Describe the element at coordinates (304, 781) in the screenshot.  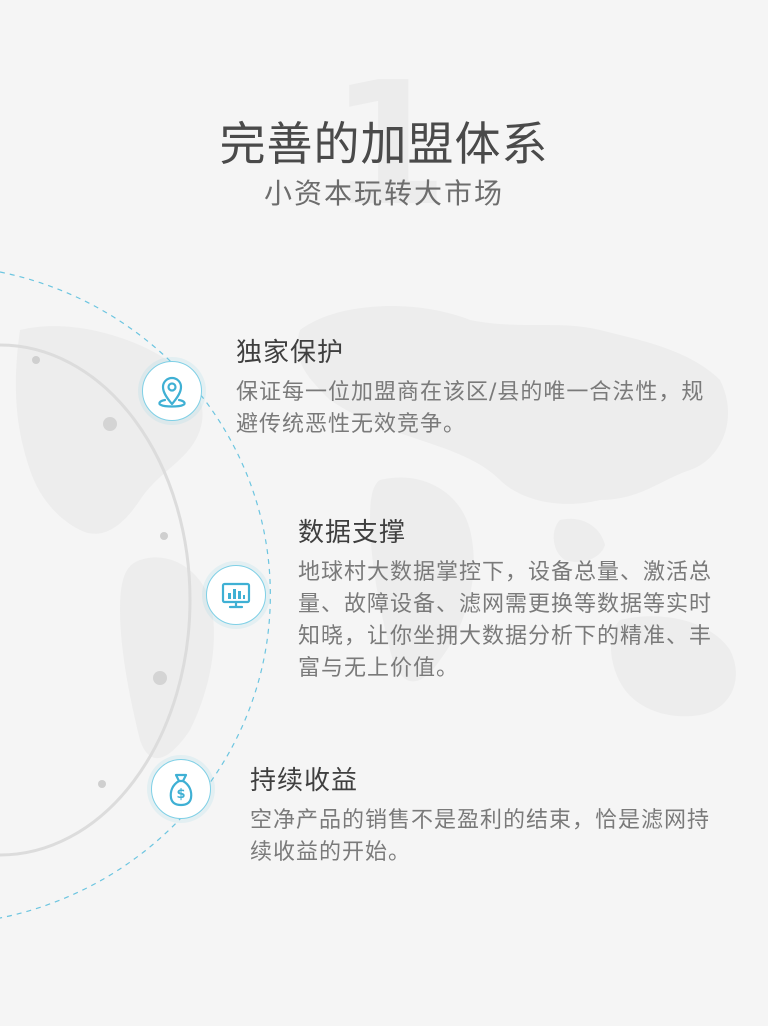
I see `feature-title: 持续收益` at that location.